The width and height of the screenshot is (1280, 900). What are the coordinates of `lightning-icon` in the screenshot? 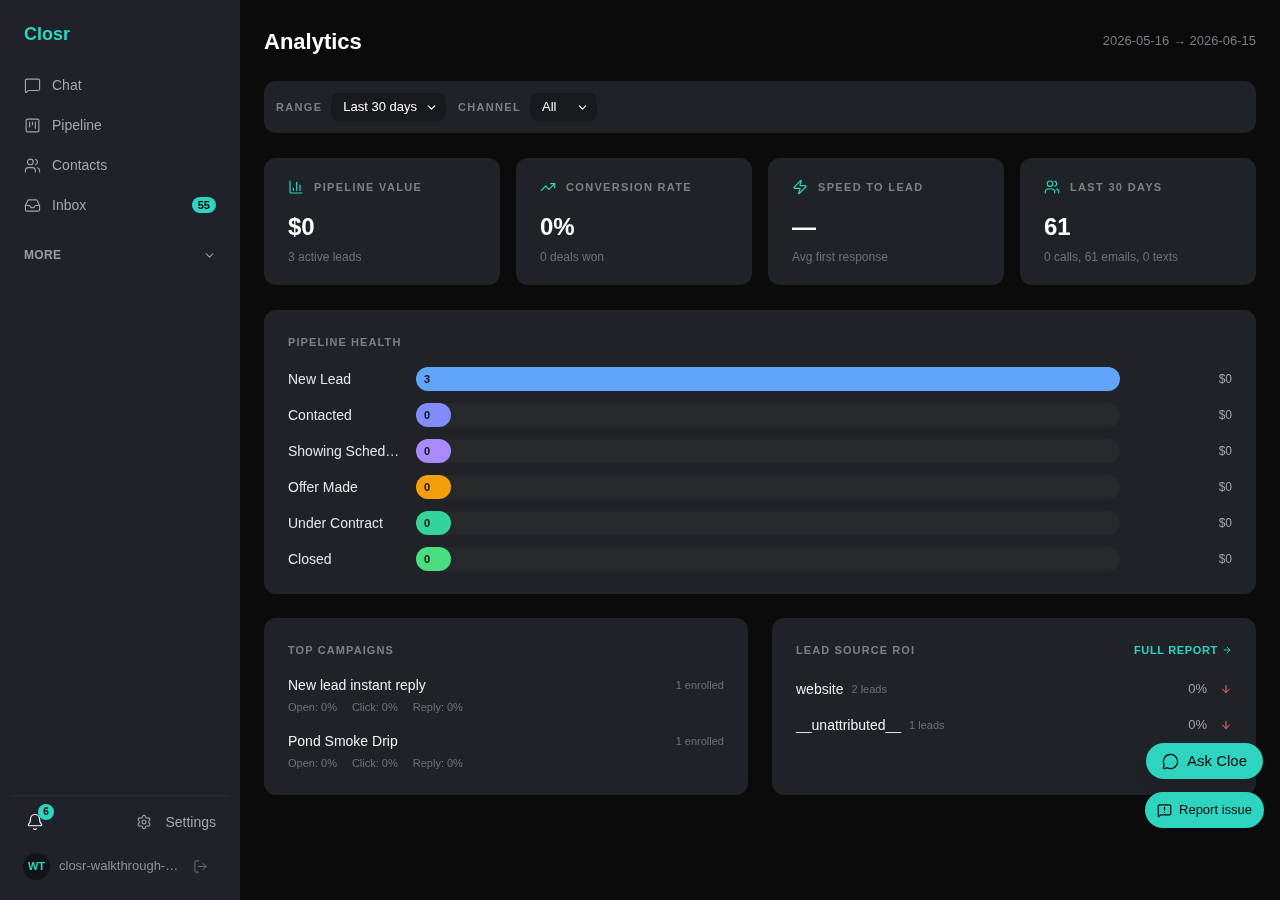 It's located at (800, 187).